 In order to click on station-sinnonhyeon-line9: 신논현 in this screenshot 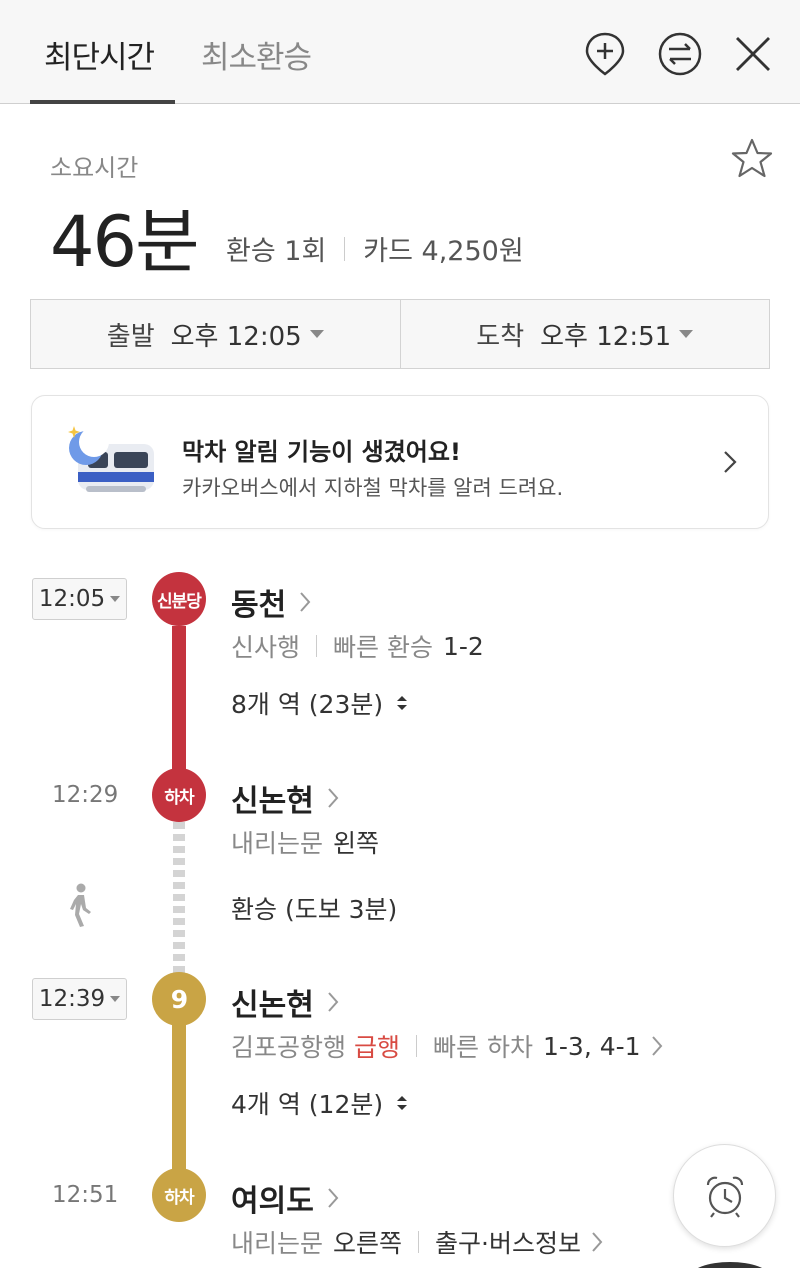, I will do `click(285, 1002)`.